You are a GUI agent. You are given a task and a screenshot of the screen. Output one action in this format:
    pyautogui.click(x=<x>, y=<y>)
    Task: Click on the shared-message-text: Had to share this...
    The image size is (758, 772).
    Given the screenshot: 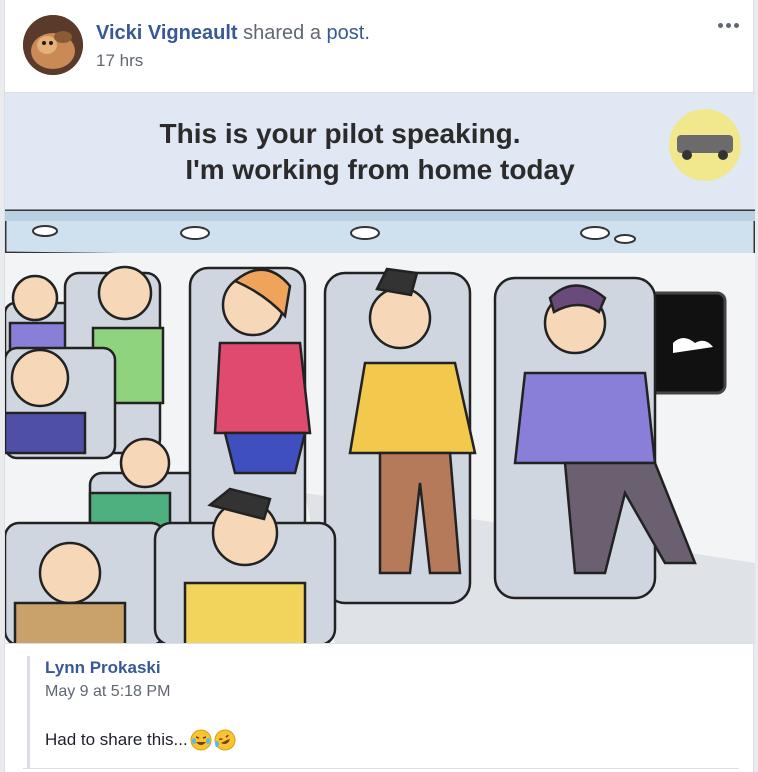 What is the action you would take?
    pyautogui.click(x=116, y=739)
    